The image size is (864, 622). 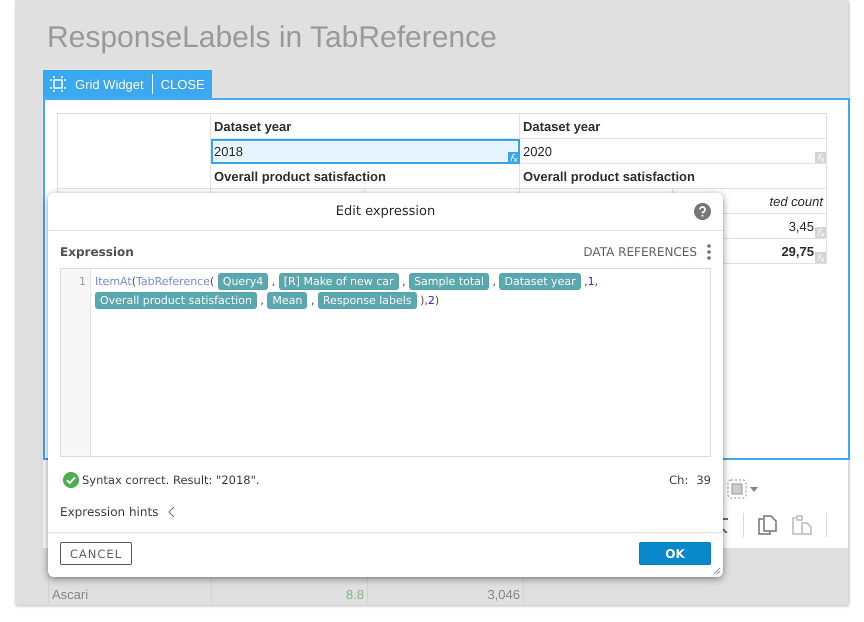 I want to click on section-label: Expression, so click(x=97, y=252).